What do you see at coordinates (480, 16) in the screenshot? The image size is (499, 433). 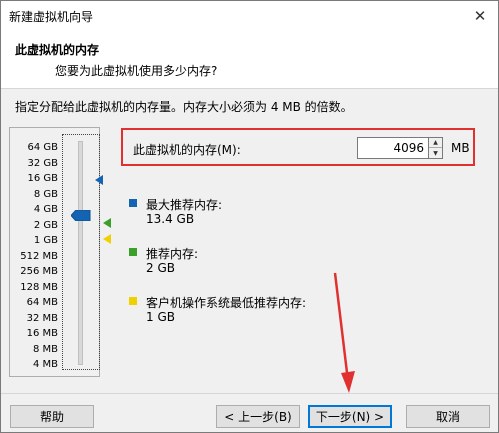 I see `close-icon: ✕` at bounding box center [480, 16].